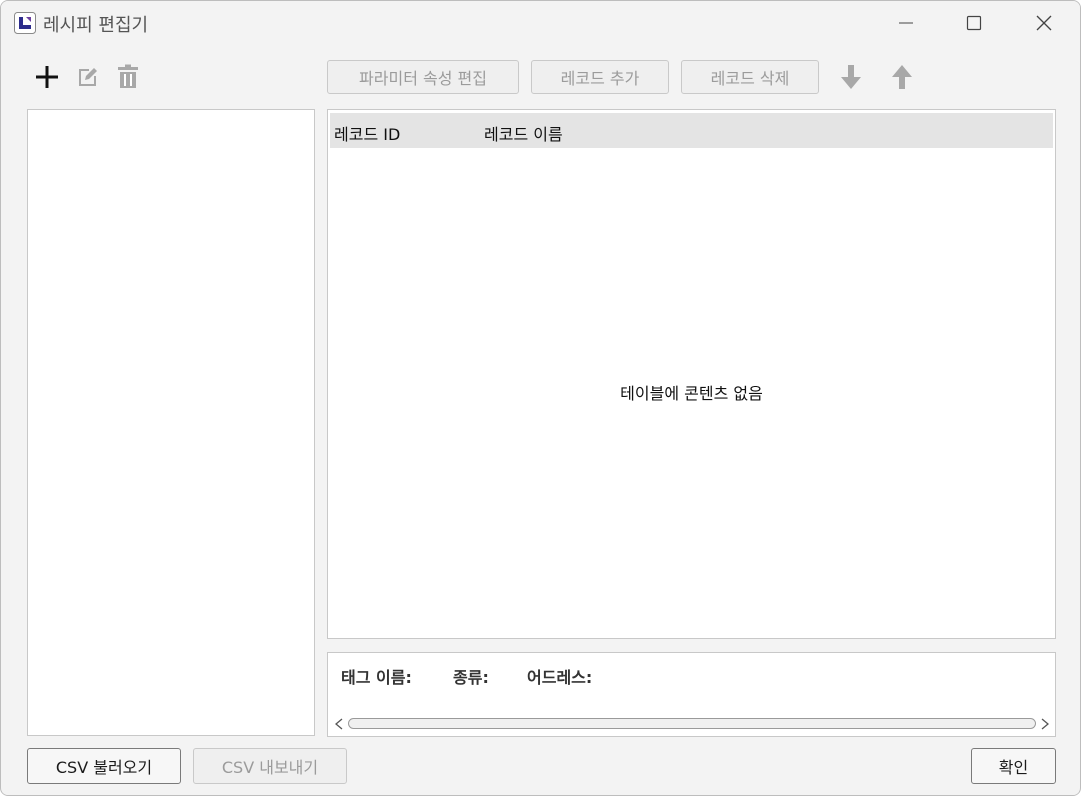 The width and height of the screenshot is (1081, 796). I want to click on window-title: 레시피 편집기, so click(96, 25).